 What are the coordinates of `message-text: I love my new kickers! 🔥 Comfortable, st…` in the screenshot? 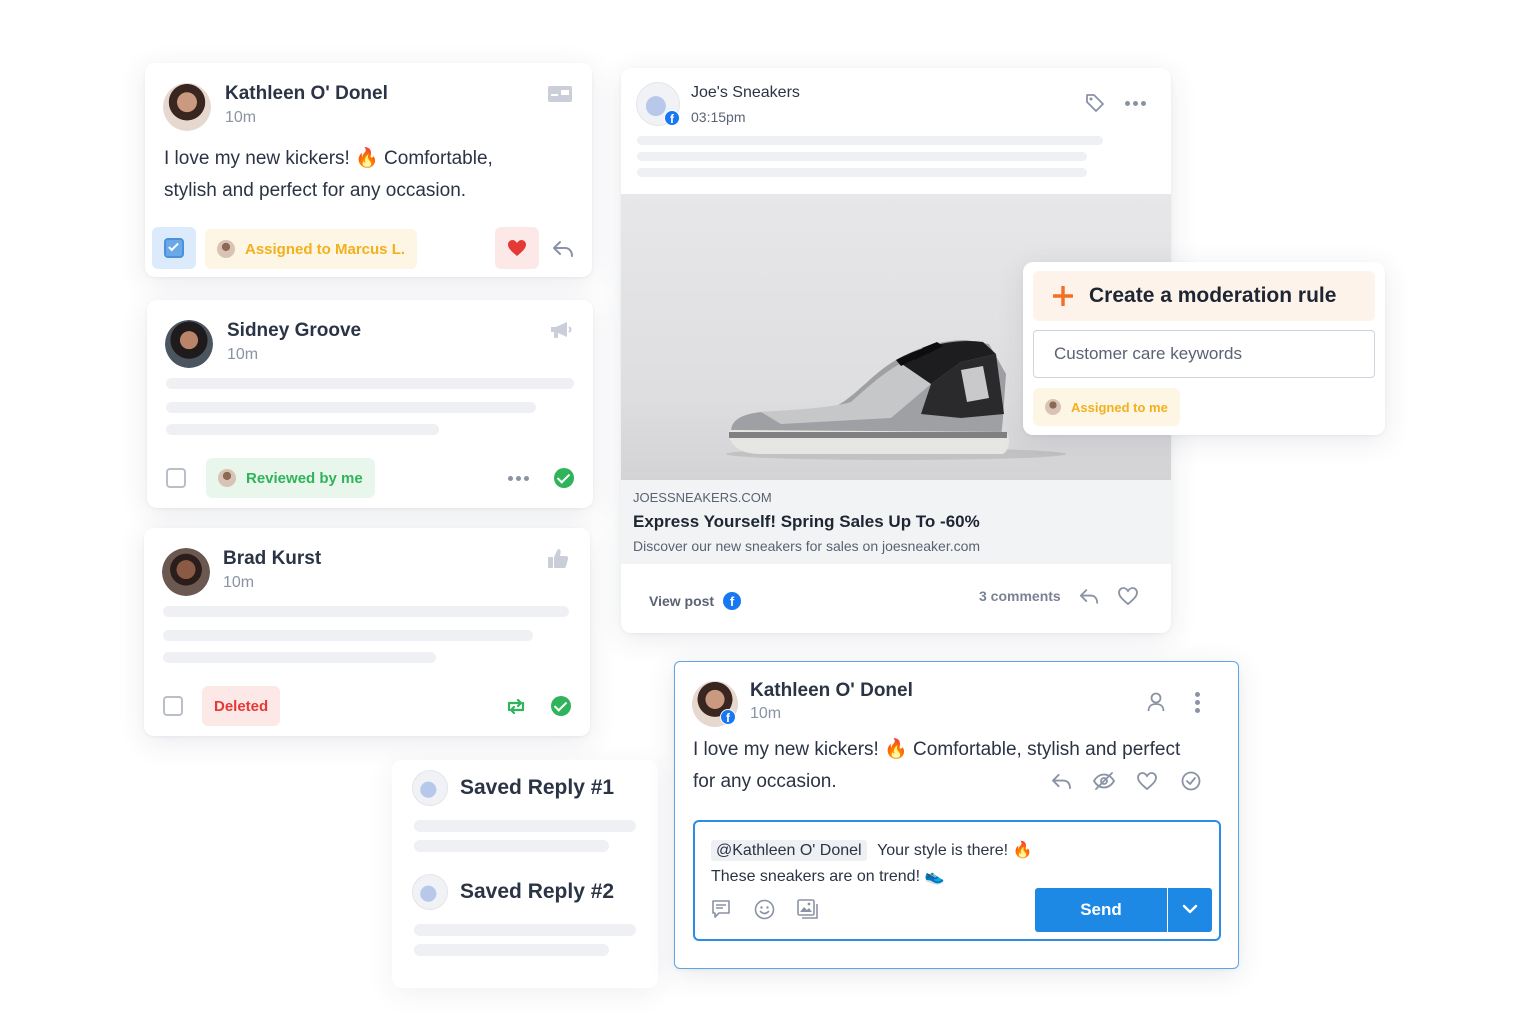 It's located at (328, 174).